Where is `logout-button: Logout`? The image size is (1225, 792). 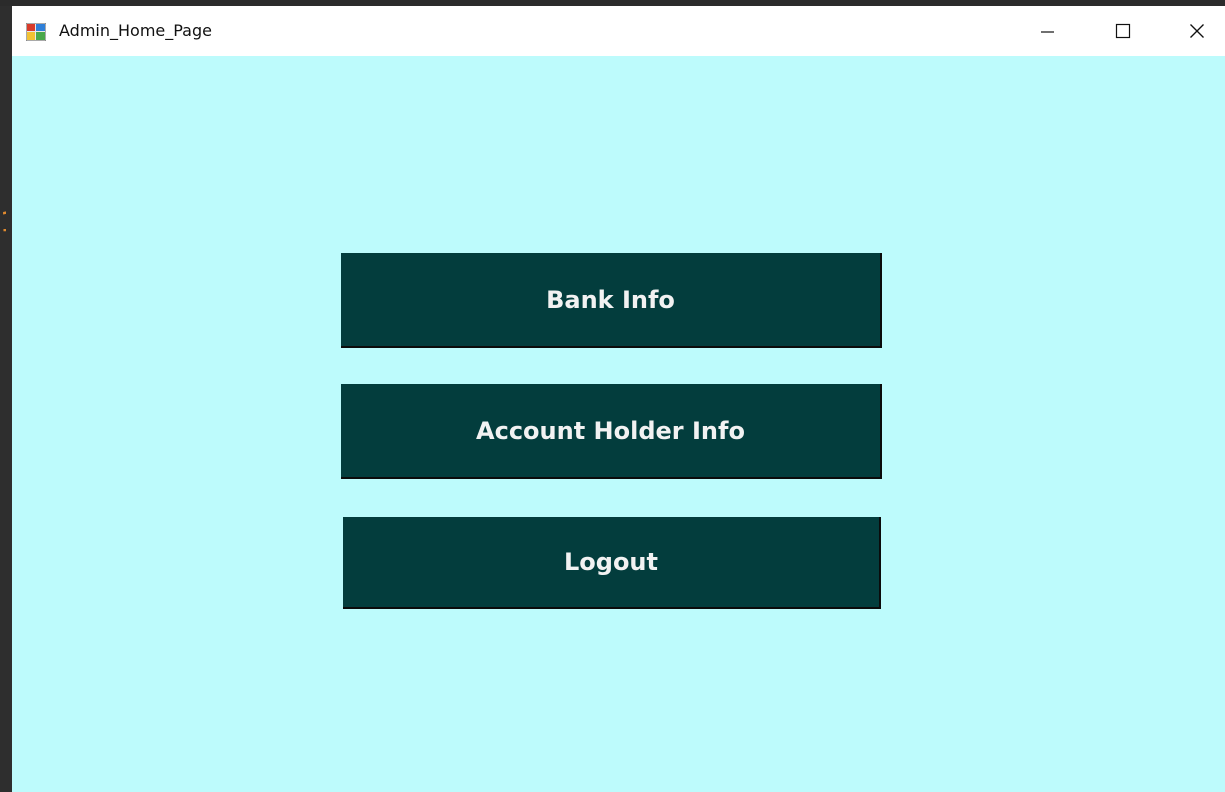
logout-button: Logout is located at coordinates (612, 563).